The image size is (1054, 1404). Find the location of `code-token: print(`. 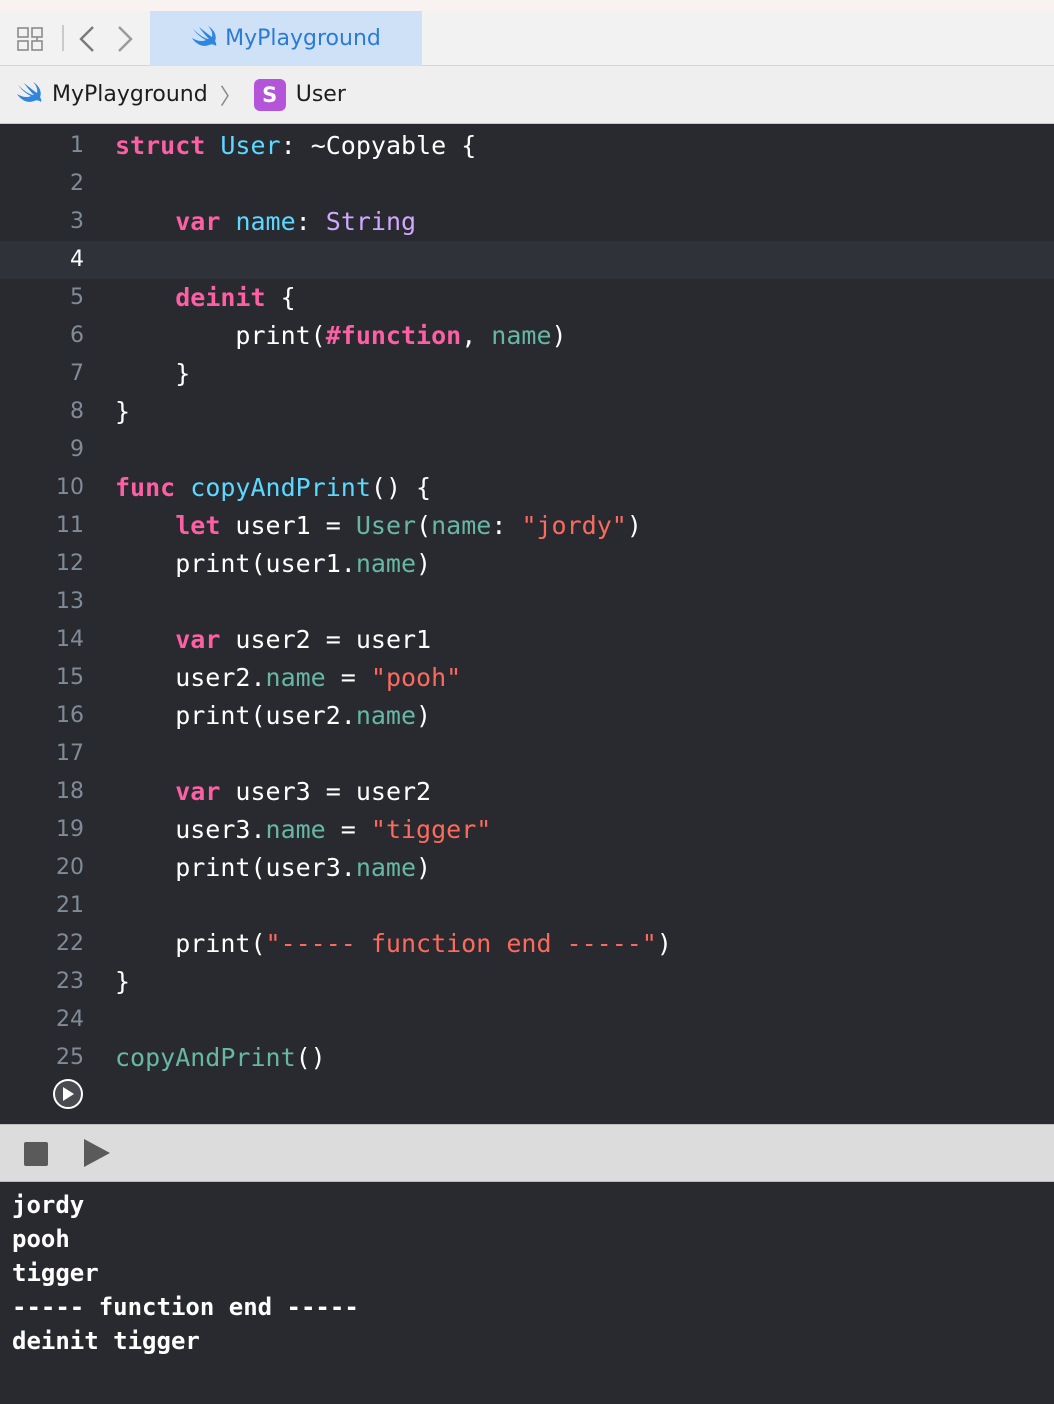

code-token: print( is located at coordinates (190, 943).